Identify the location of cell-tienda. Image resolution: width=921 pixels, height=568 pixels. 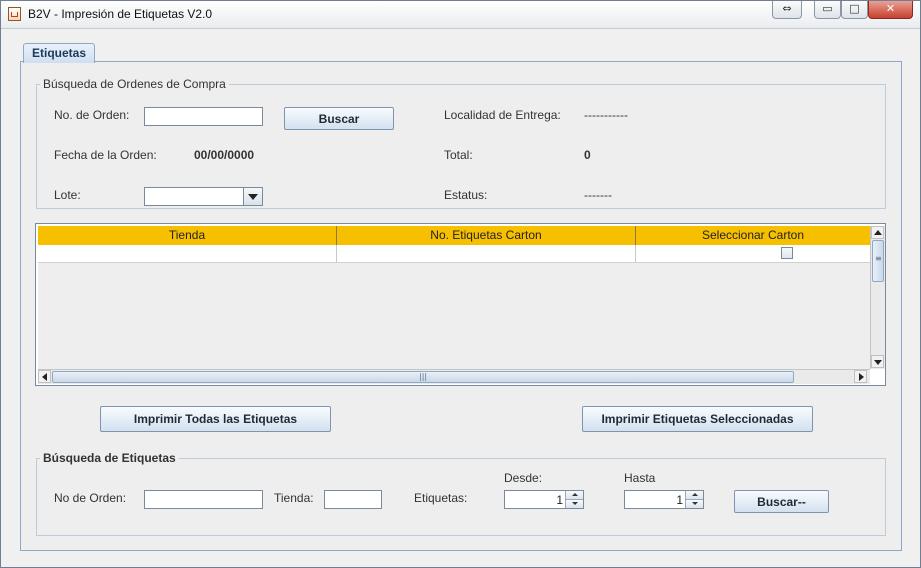
(187, 253).